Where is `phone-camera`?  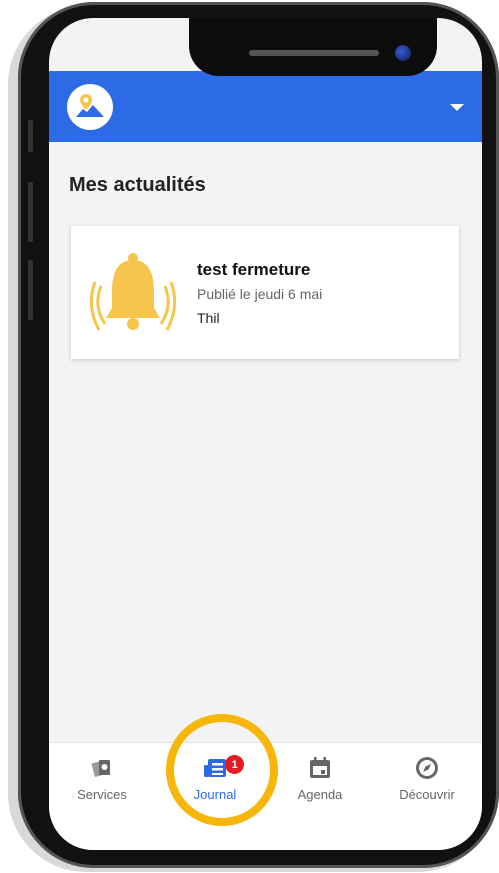 phone-camera is located at coordinates (403, 53).